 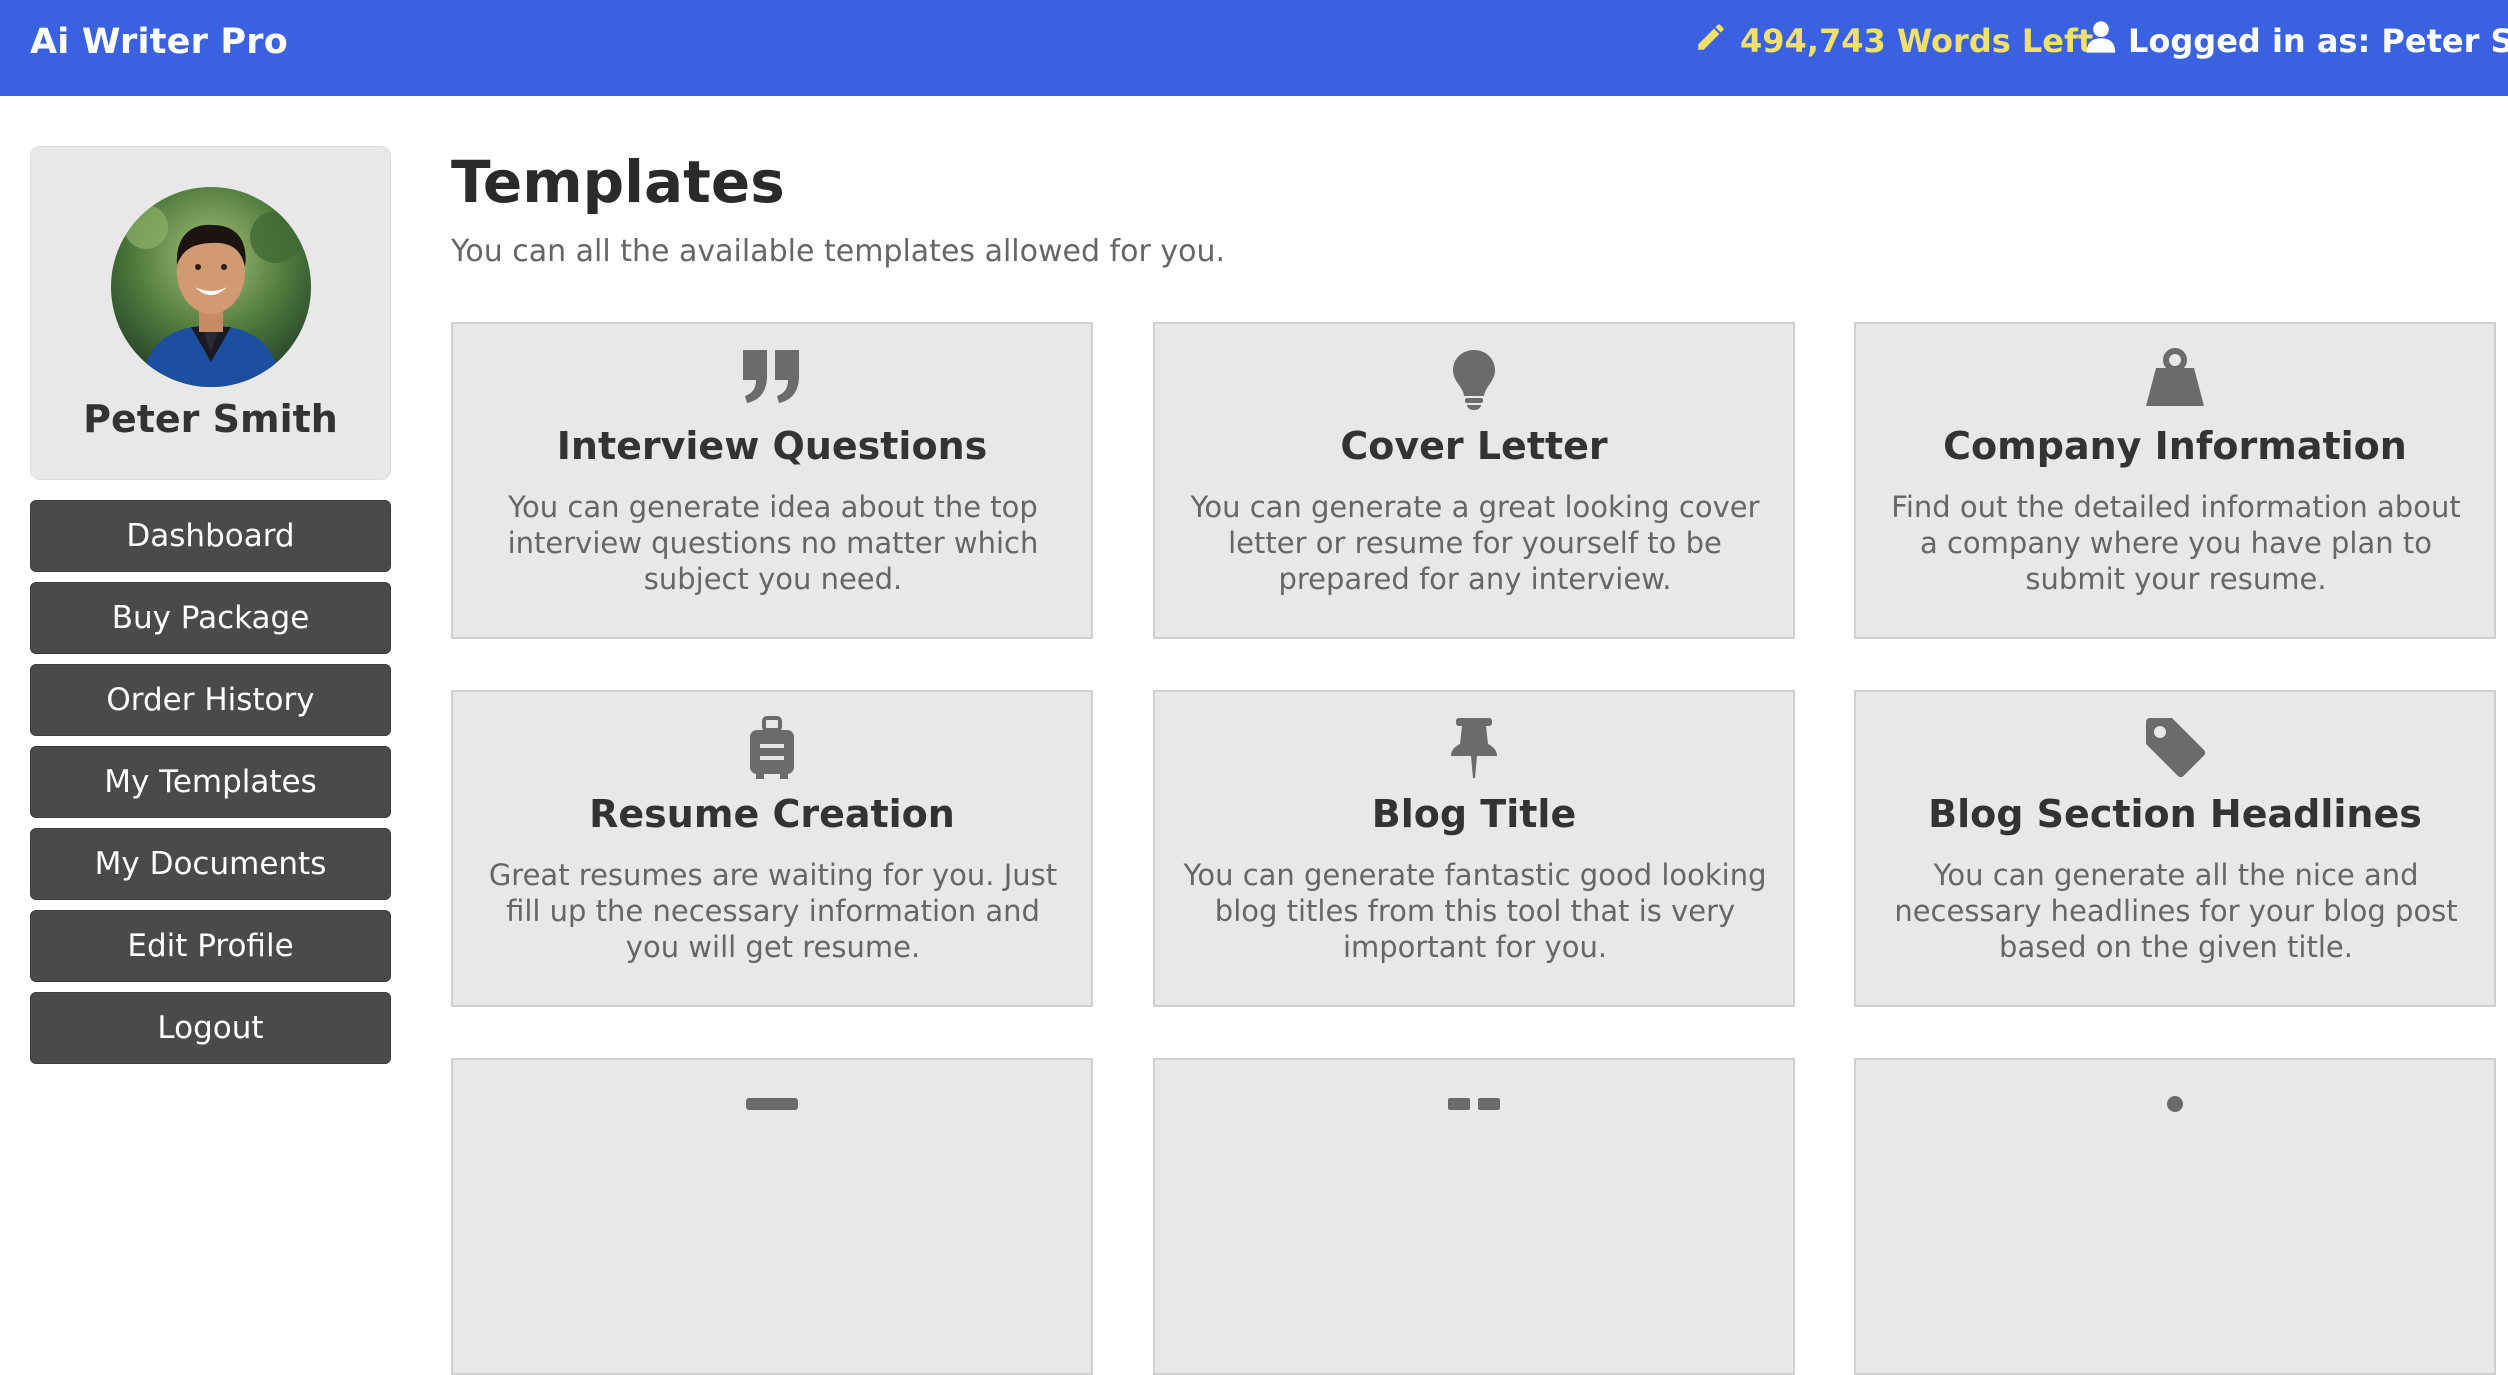 I want to click on profile-card: Peter Smith, so click(x=210, y=313).